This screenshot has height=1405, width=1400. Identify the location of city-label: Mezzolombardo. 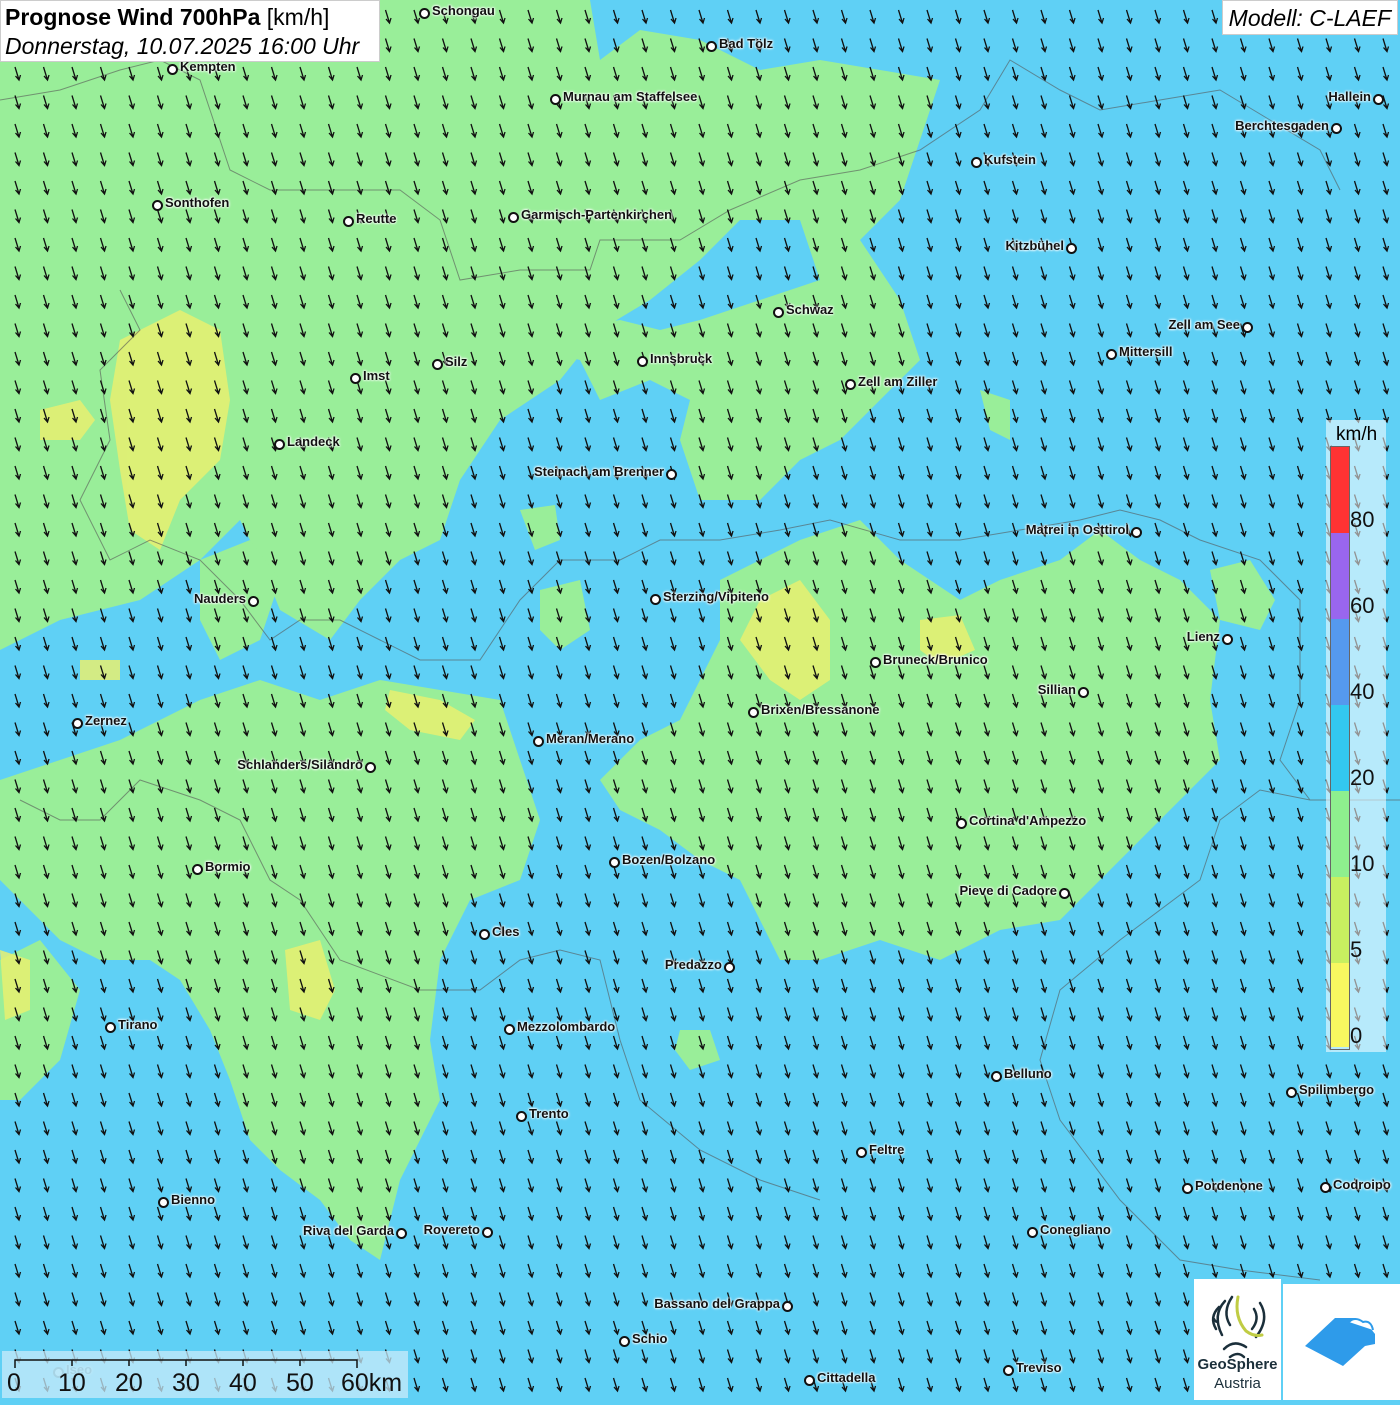
(566, 1026).